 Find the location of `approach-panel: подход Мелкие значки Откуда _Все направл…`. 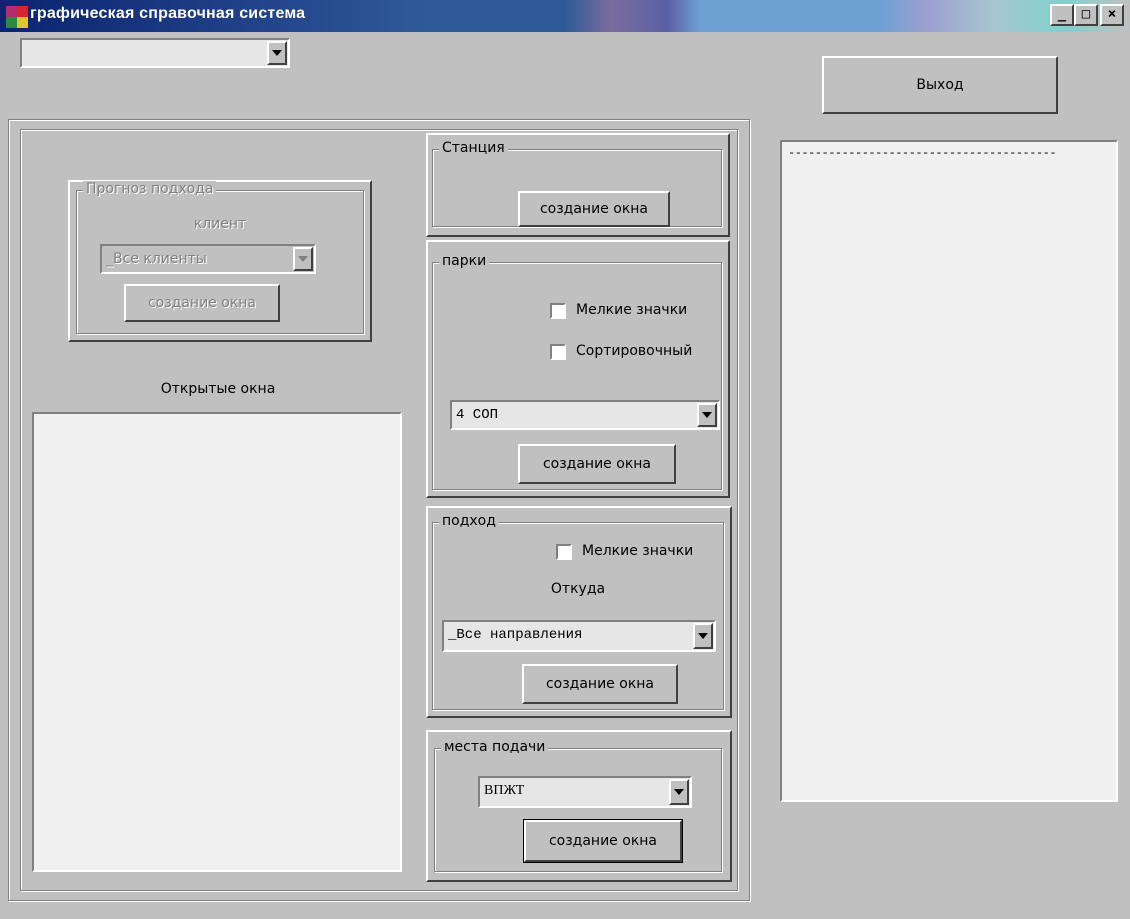

approach-panel: подход Мелкие значки Откуда _Все направл… is located at coordinates (579, 612).